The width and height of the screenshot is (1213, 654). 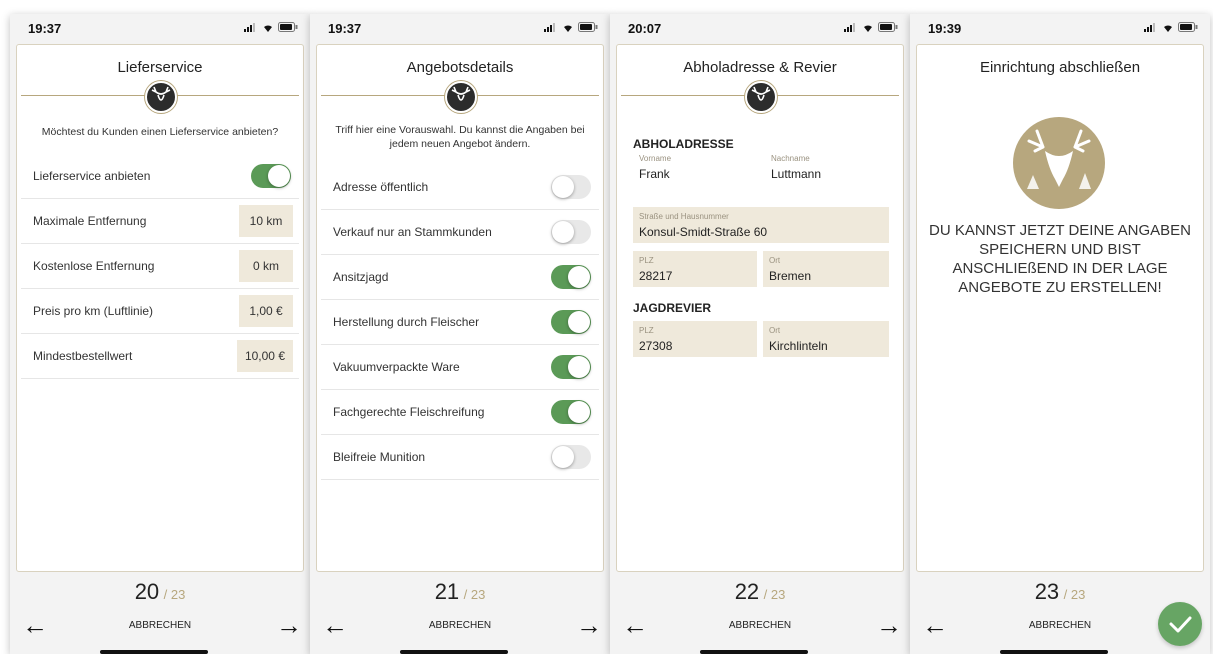 What do you see at coordinates (1047, 591) in the screenshot?
I see `step-current: 23` at bounding box center [1047, 591].